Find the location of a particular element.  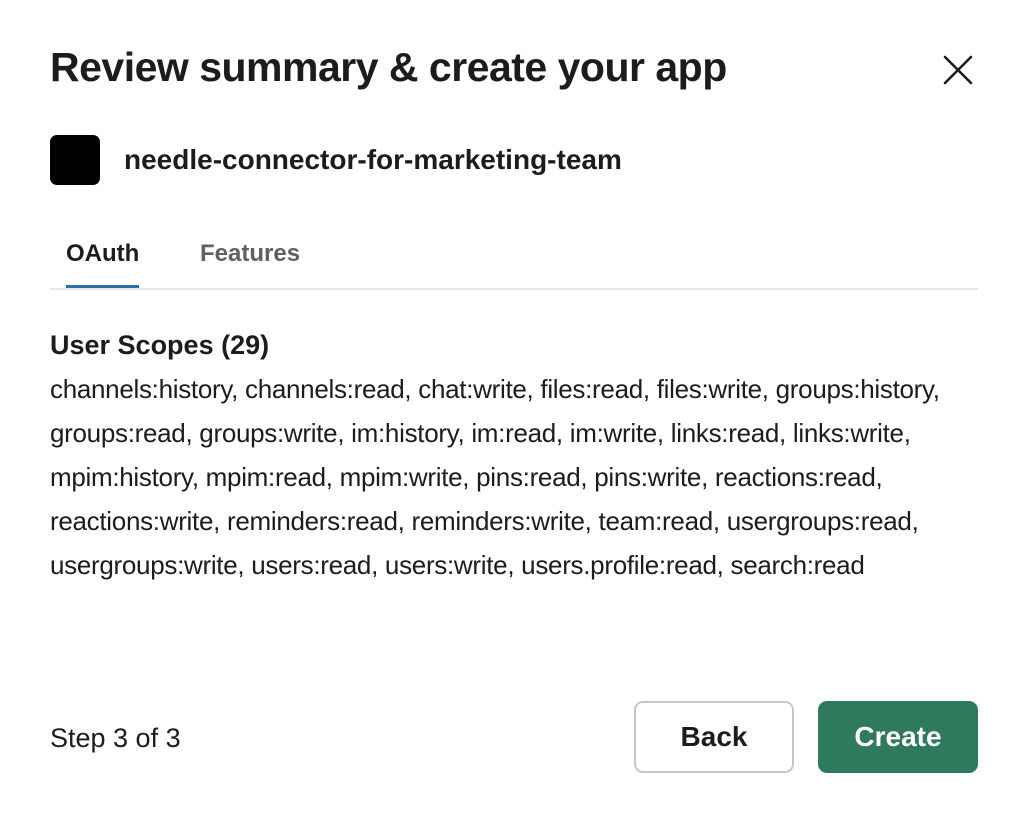

back-button: Back is located at coordinates (714, 737).